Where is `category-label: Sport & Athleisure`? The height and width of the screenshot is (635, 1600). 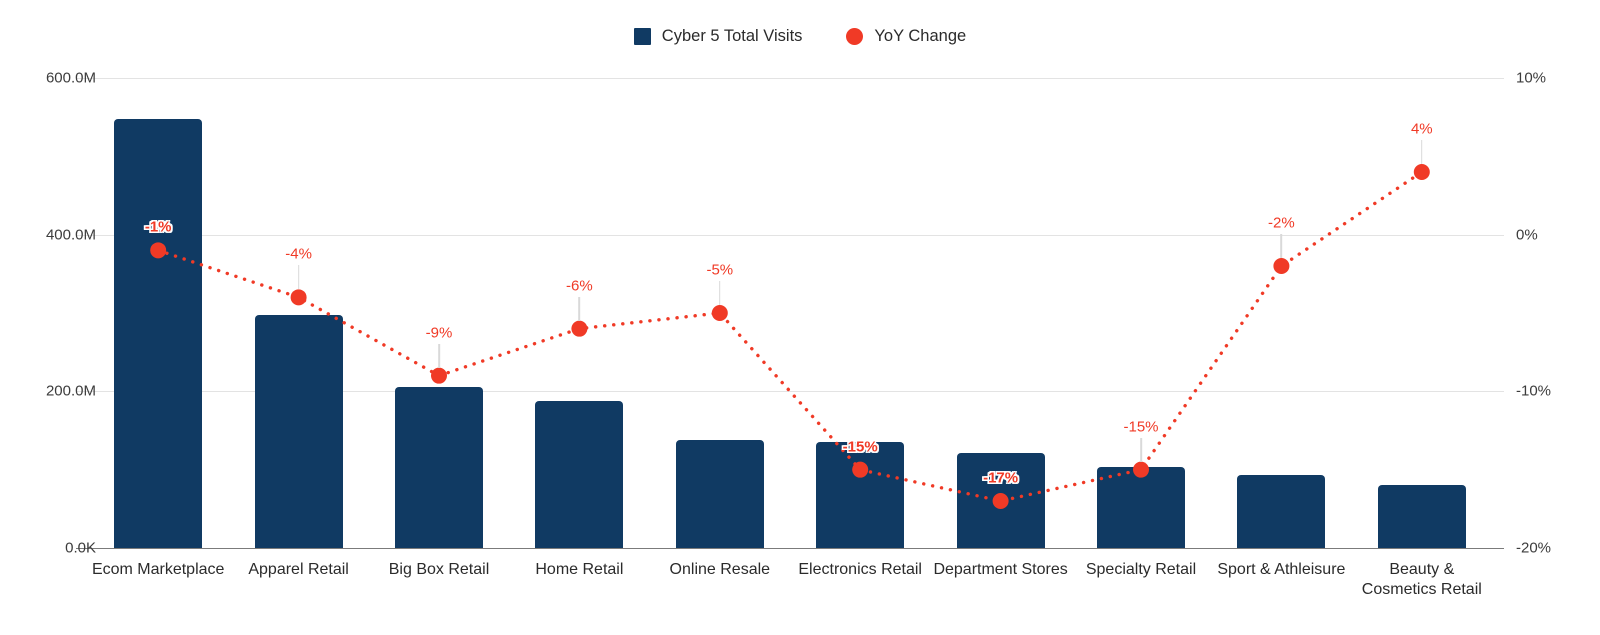 category-label: Sport & Athleisure is located at coordinates (1281, 569).